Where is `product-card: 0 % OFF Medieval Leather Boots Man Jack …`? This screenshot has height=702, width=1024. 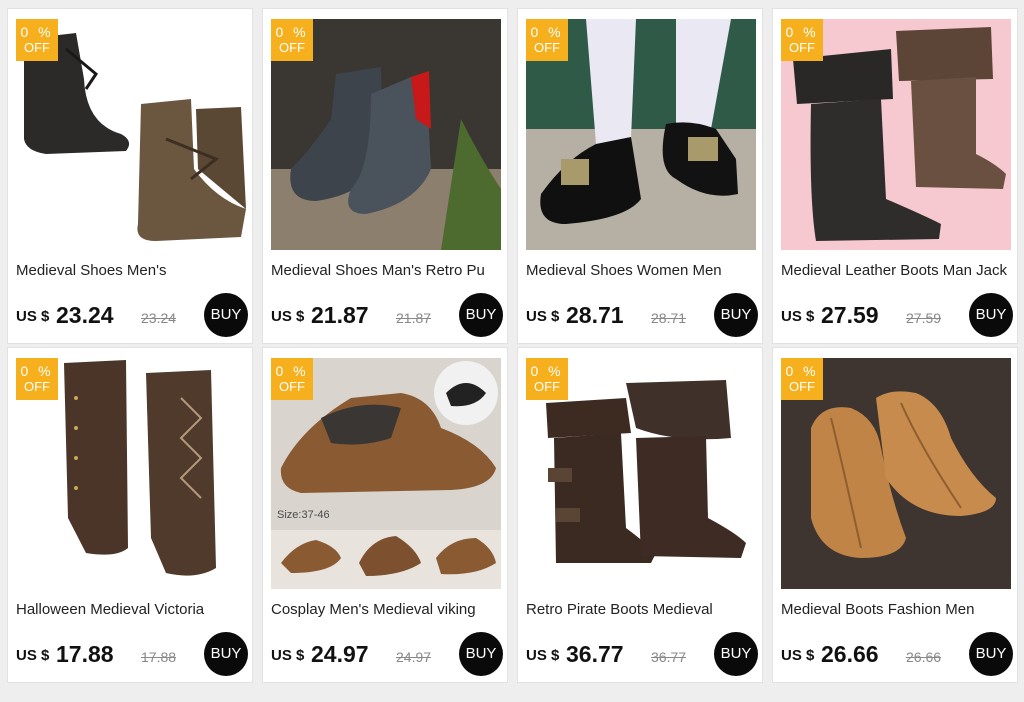 product-card: 0 % OFF Medieval Leather Boots Man Jack … is located at coordinates (895, 176).